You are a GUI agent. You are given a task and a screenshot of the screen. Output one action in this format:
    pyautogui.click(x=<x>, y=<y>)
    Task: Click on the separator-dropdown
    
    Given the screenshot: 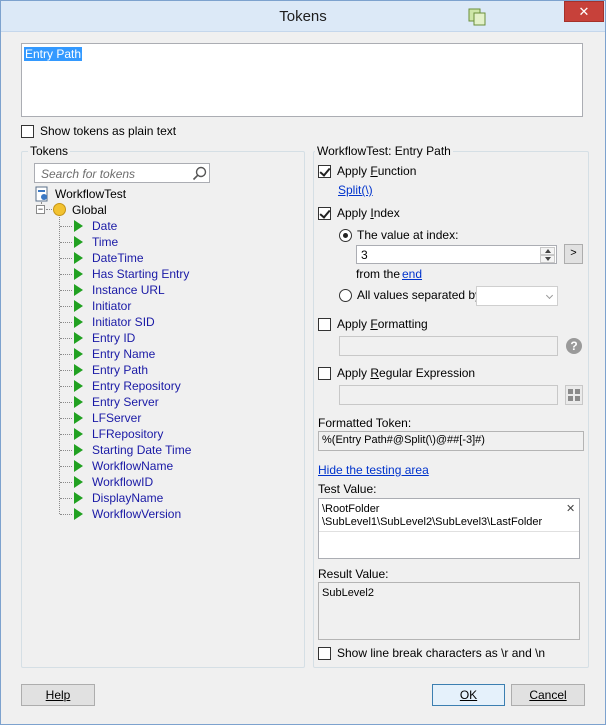 What is the action you would take?
    pyautogui.click(x=517, y=296)
    